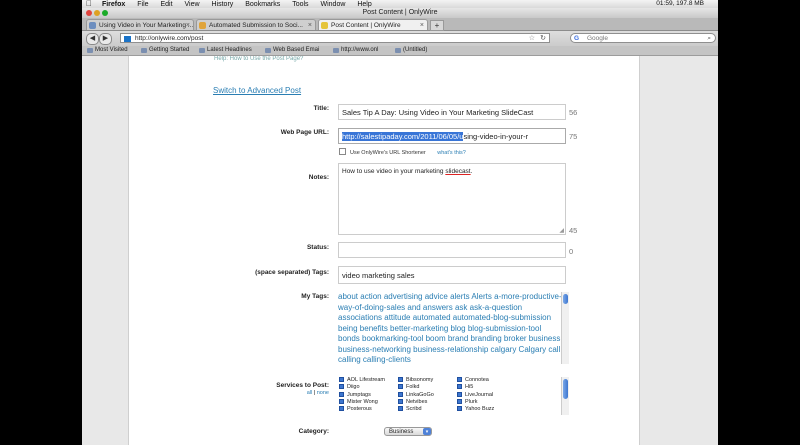 The height and width of the screenshot is (445, 800). I want to click on services-scroll-thumb, so click(565, 389).